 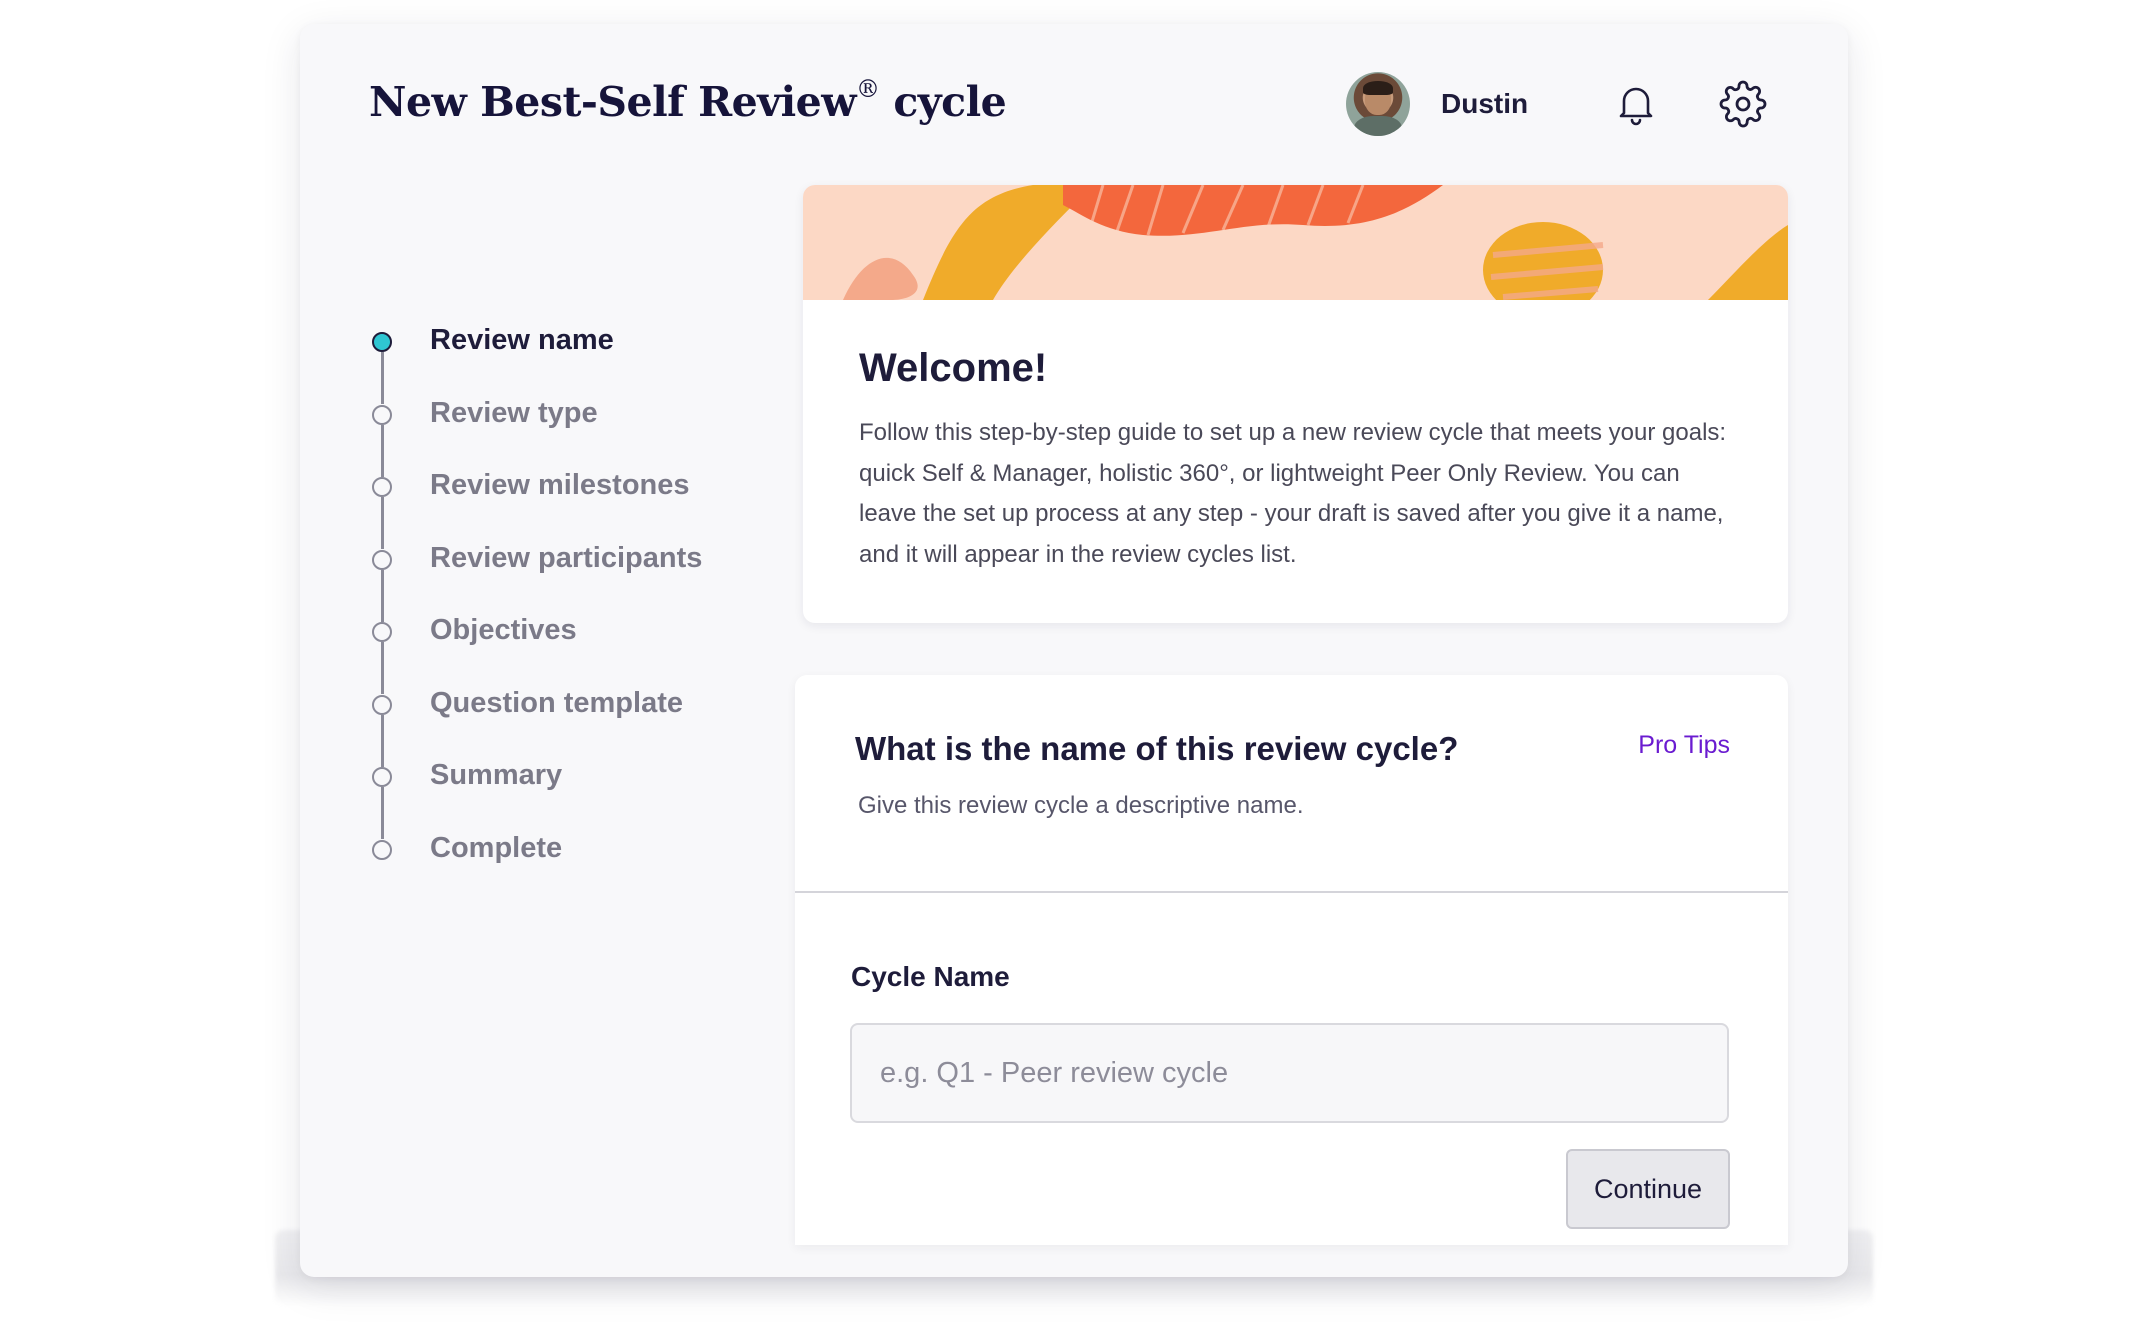 What do you see at coordinates (556, 703) in the screenshot?
I see `step-label: Question template` at bounding box center [556, 703].